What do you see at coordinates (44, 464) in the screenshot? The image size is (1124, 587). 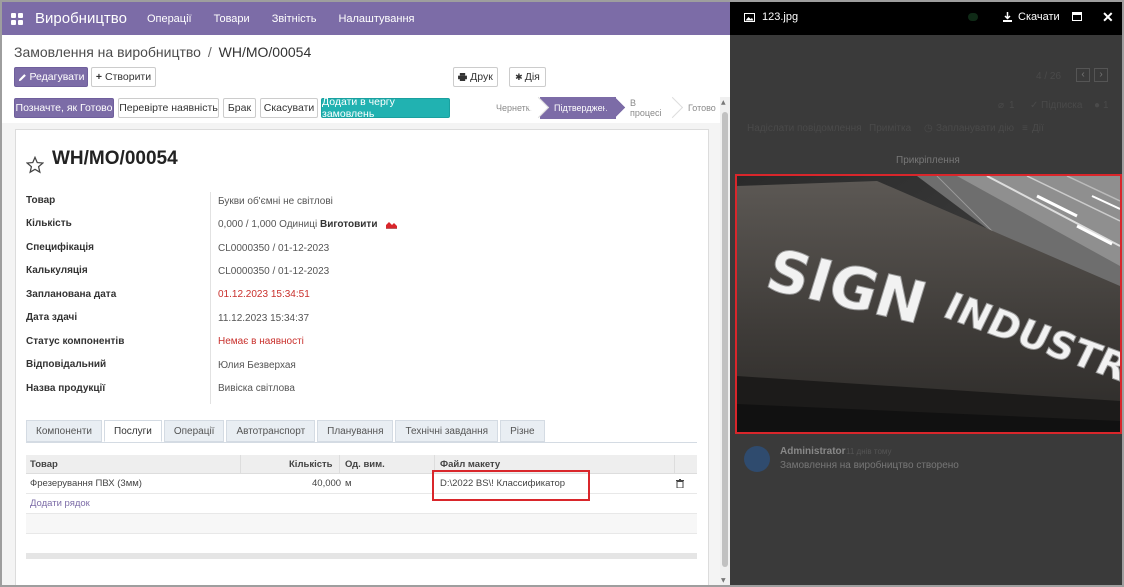 I see `column-header-product: Товар` at bounding box center [44, 464].